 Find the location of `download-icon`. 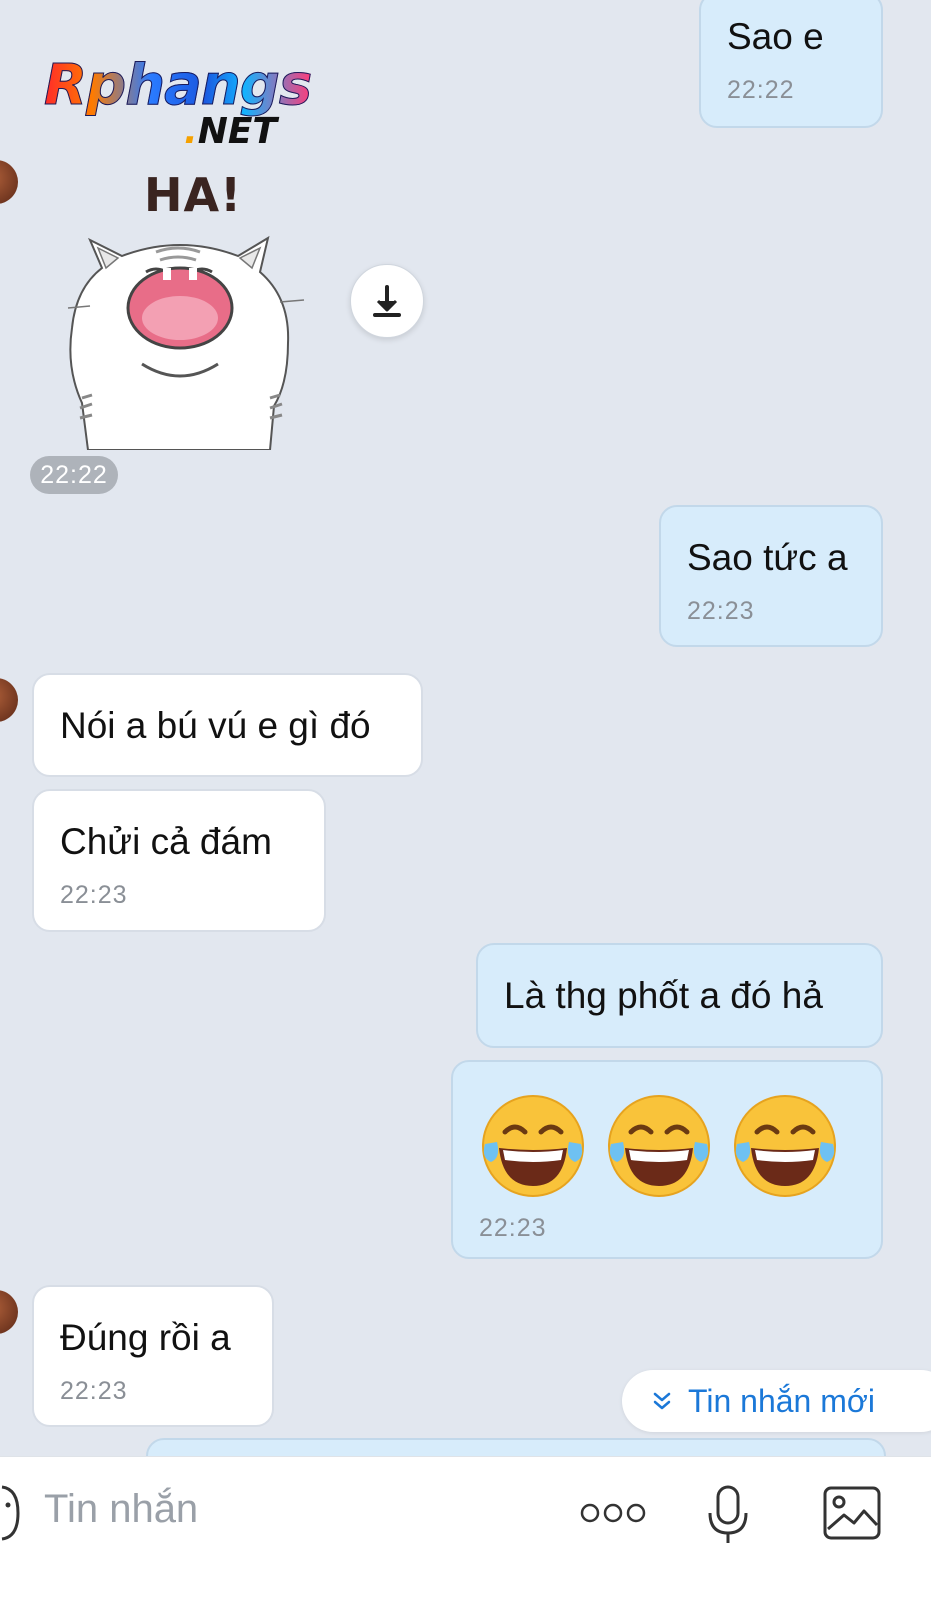

download-icon is located at coordinates (387, 301).